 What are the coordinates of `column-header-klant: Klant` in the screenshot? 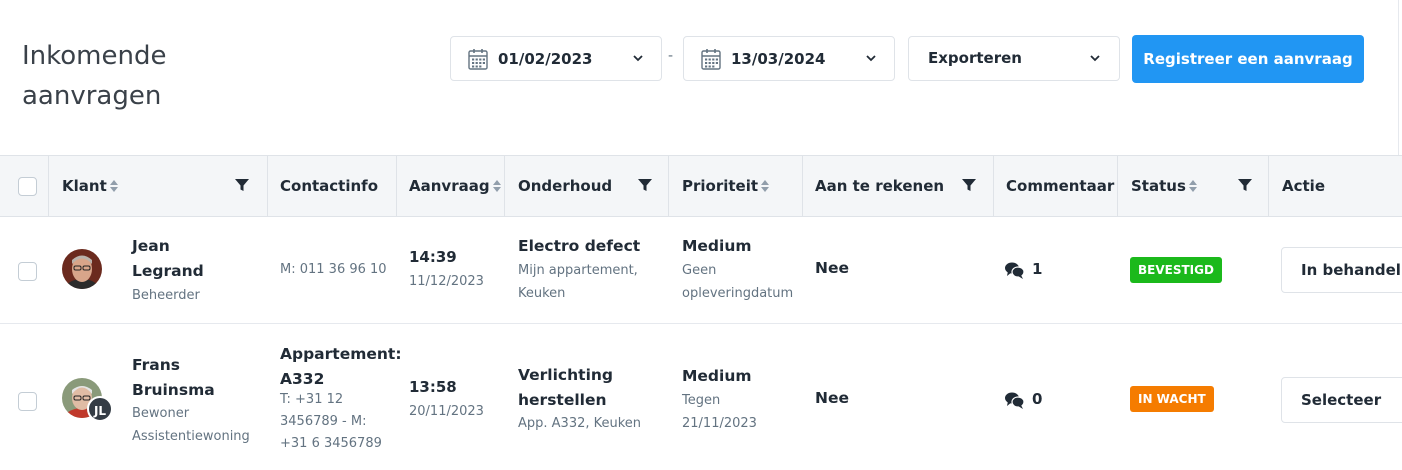 It's located at (90, 186).